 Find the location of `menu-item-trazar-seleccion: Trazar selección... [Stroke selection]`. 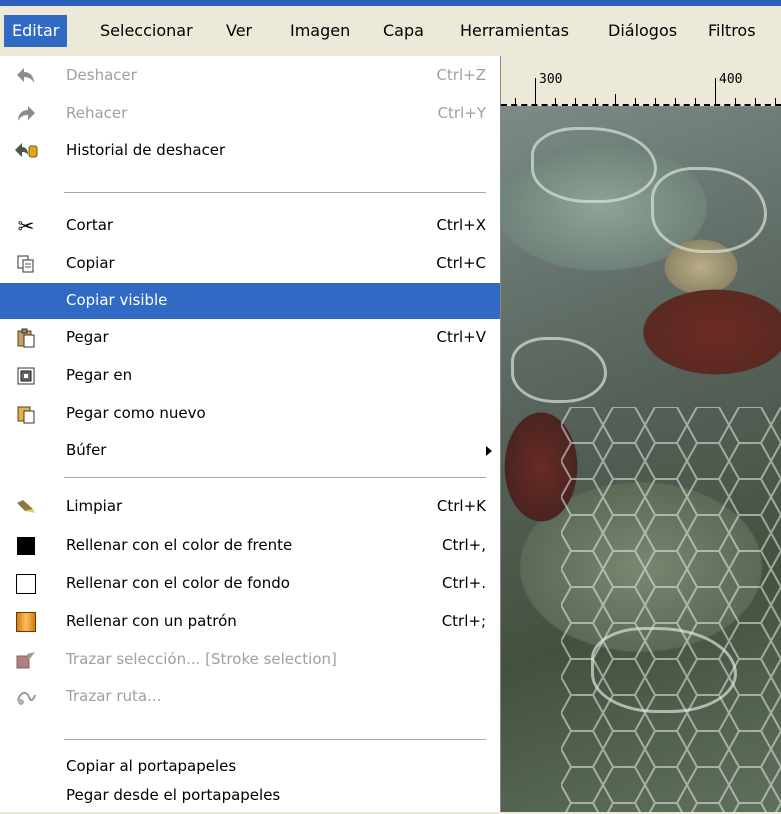

menu-item-trazar-seleccion: Trazar selección... [Stroke selection] is located at coordinates (250, 660).